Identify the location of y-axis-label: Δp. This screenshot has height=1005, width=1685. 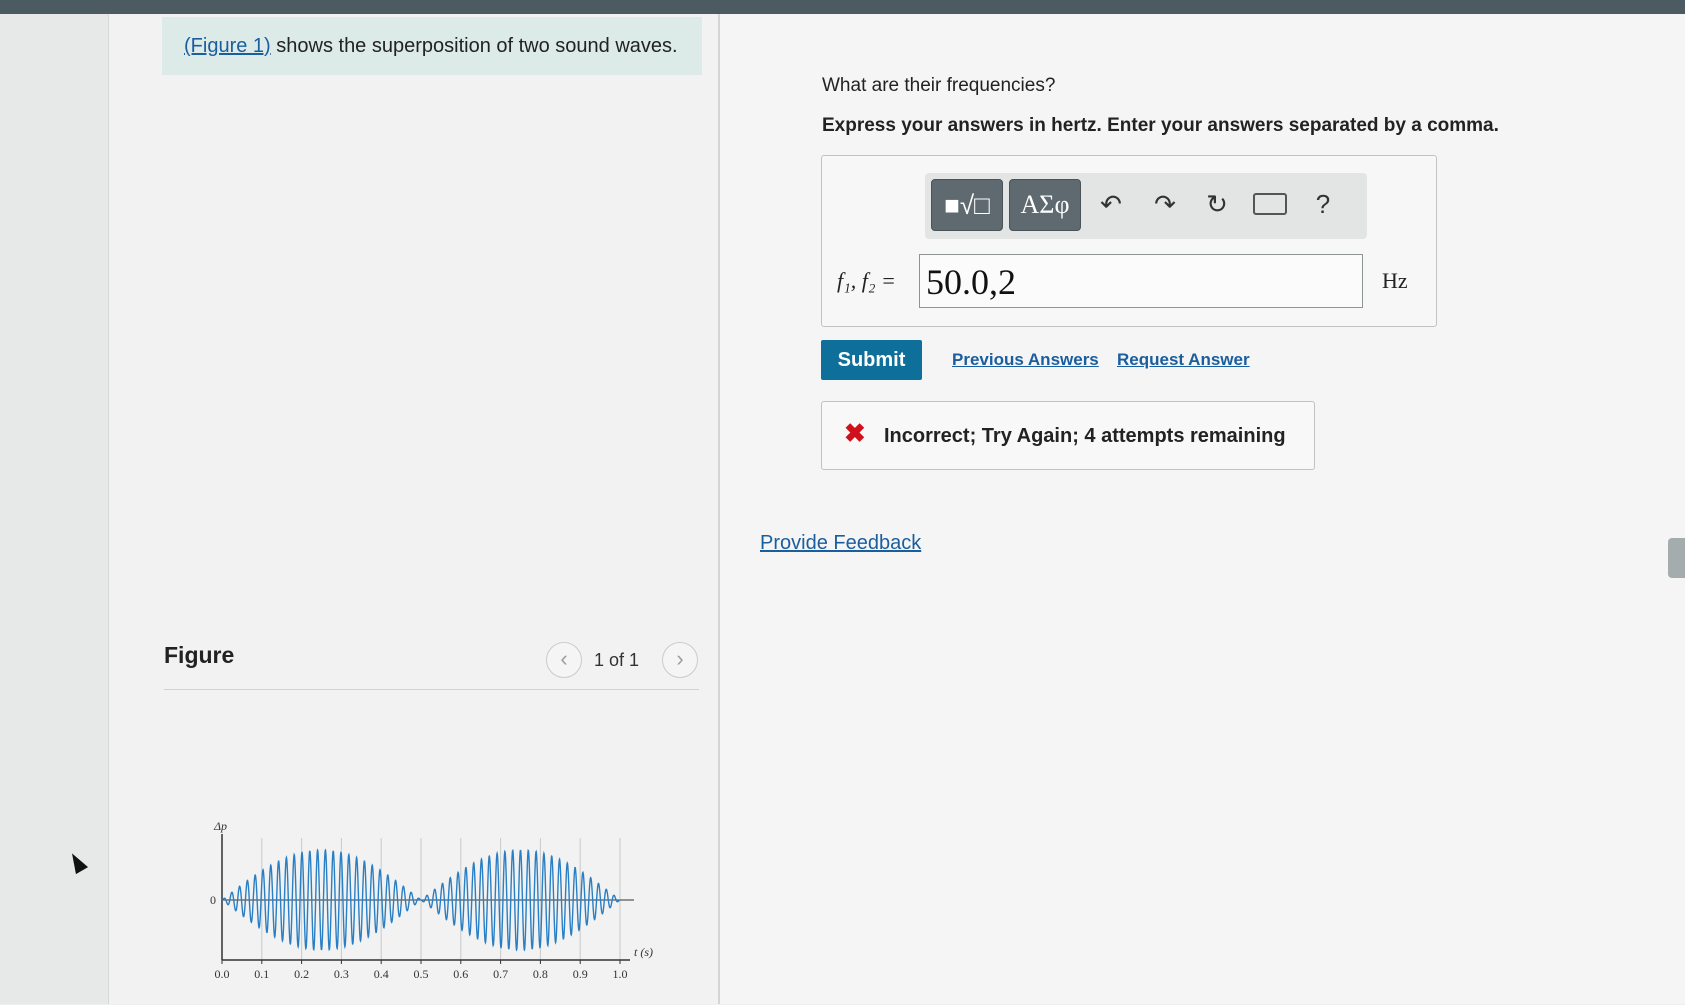
(220, 826).